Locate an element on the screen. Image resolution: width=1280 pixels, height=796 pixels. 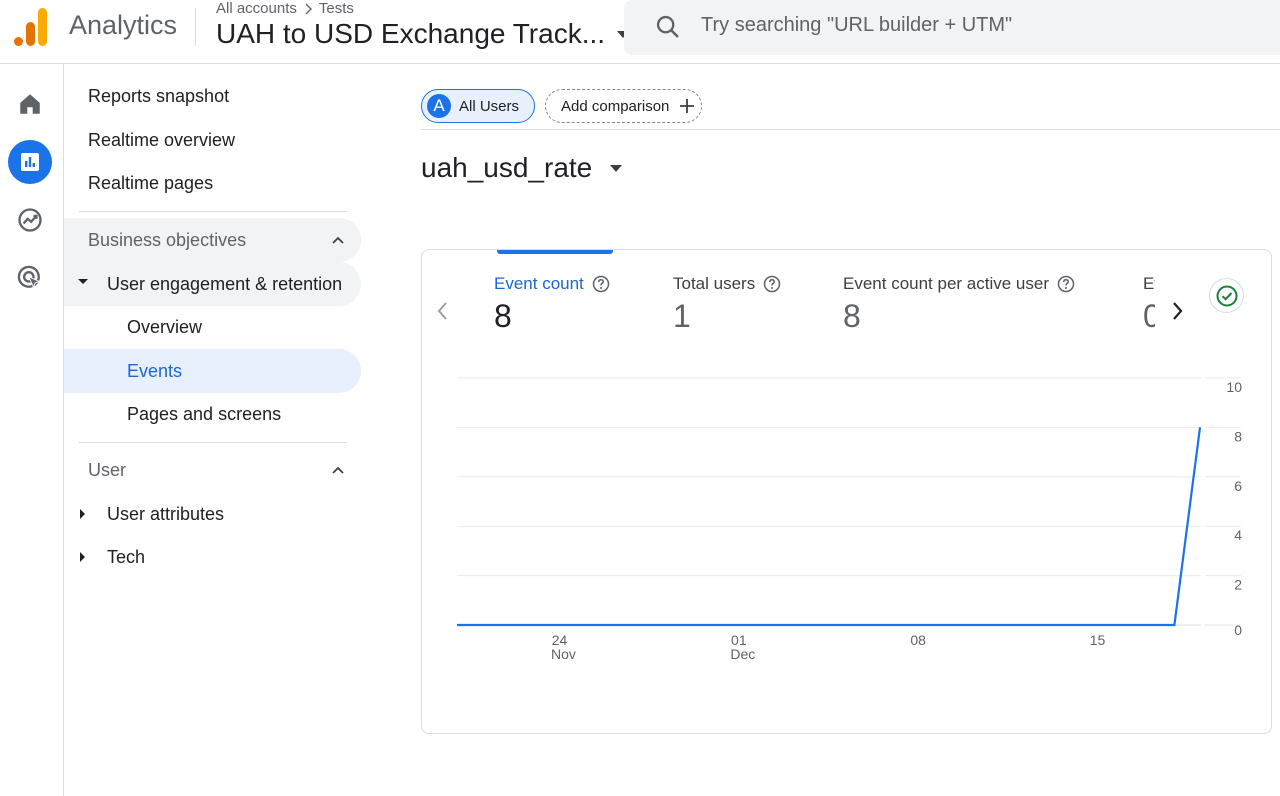
left-rail is located at coordinates (32, 430).